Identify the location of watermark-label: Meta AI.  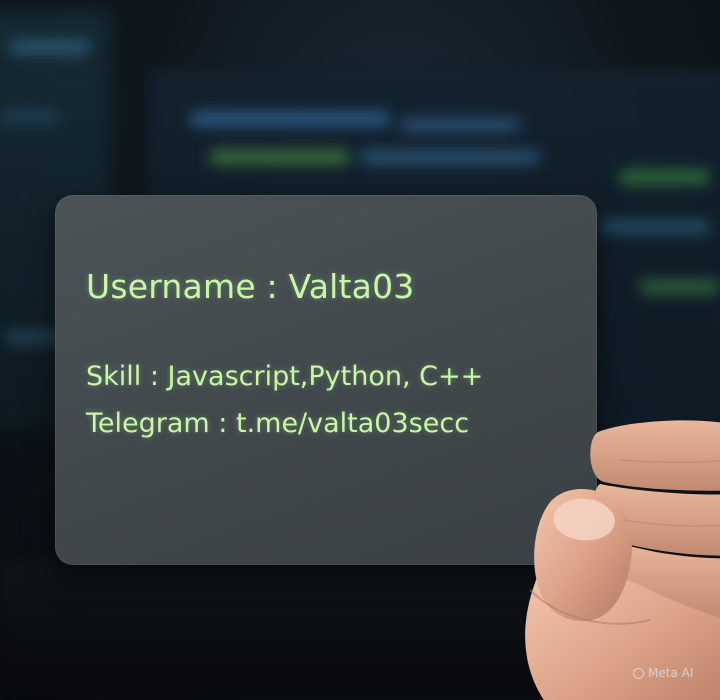
(671, 673).